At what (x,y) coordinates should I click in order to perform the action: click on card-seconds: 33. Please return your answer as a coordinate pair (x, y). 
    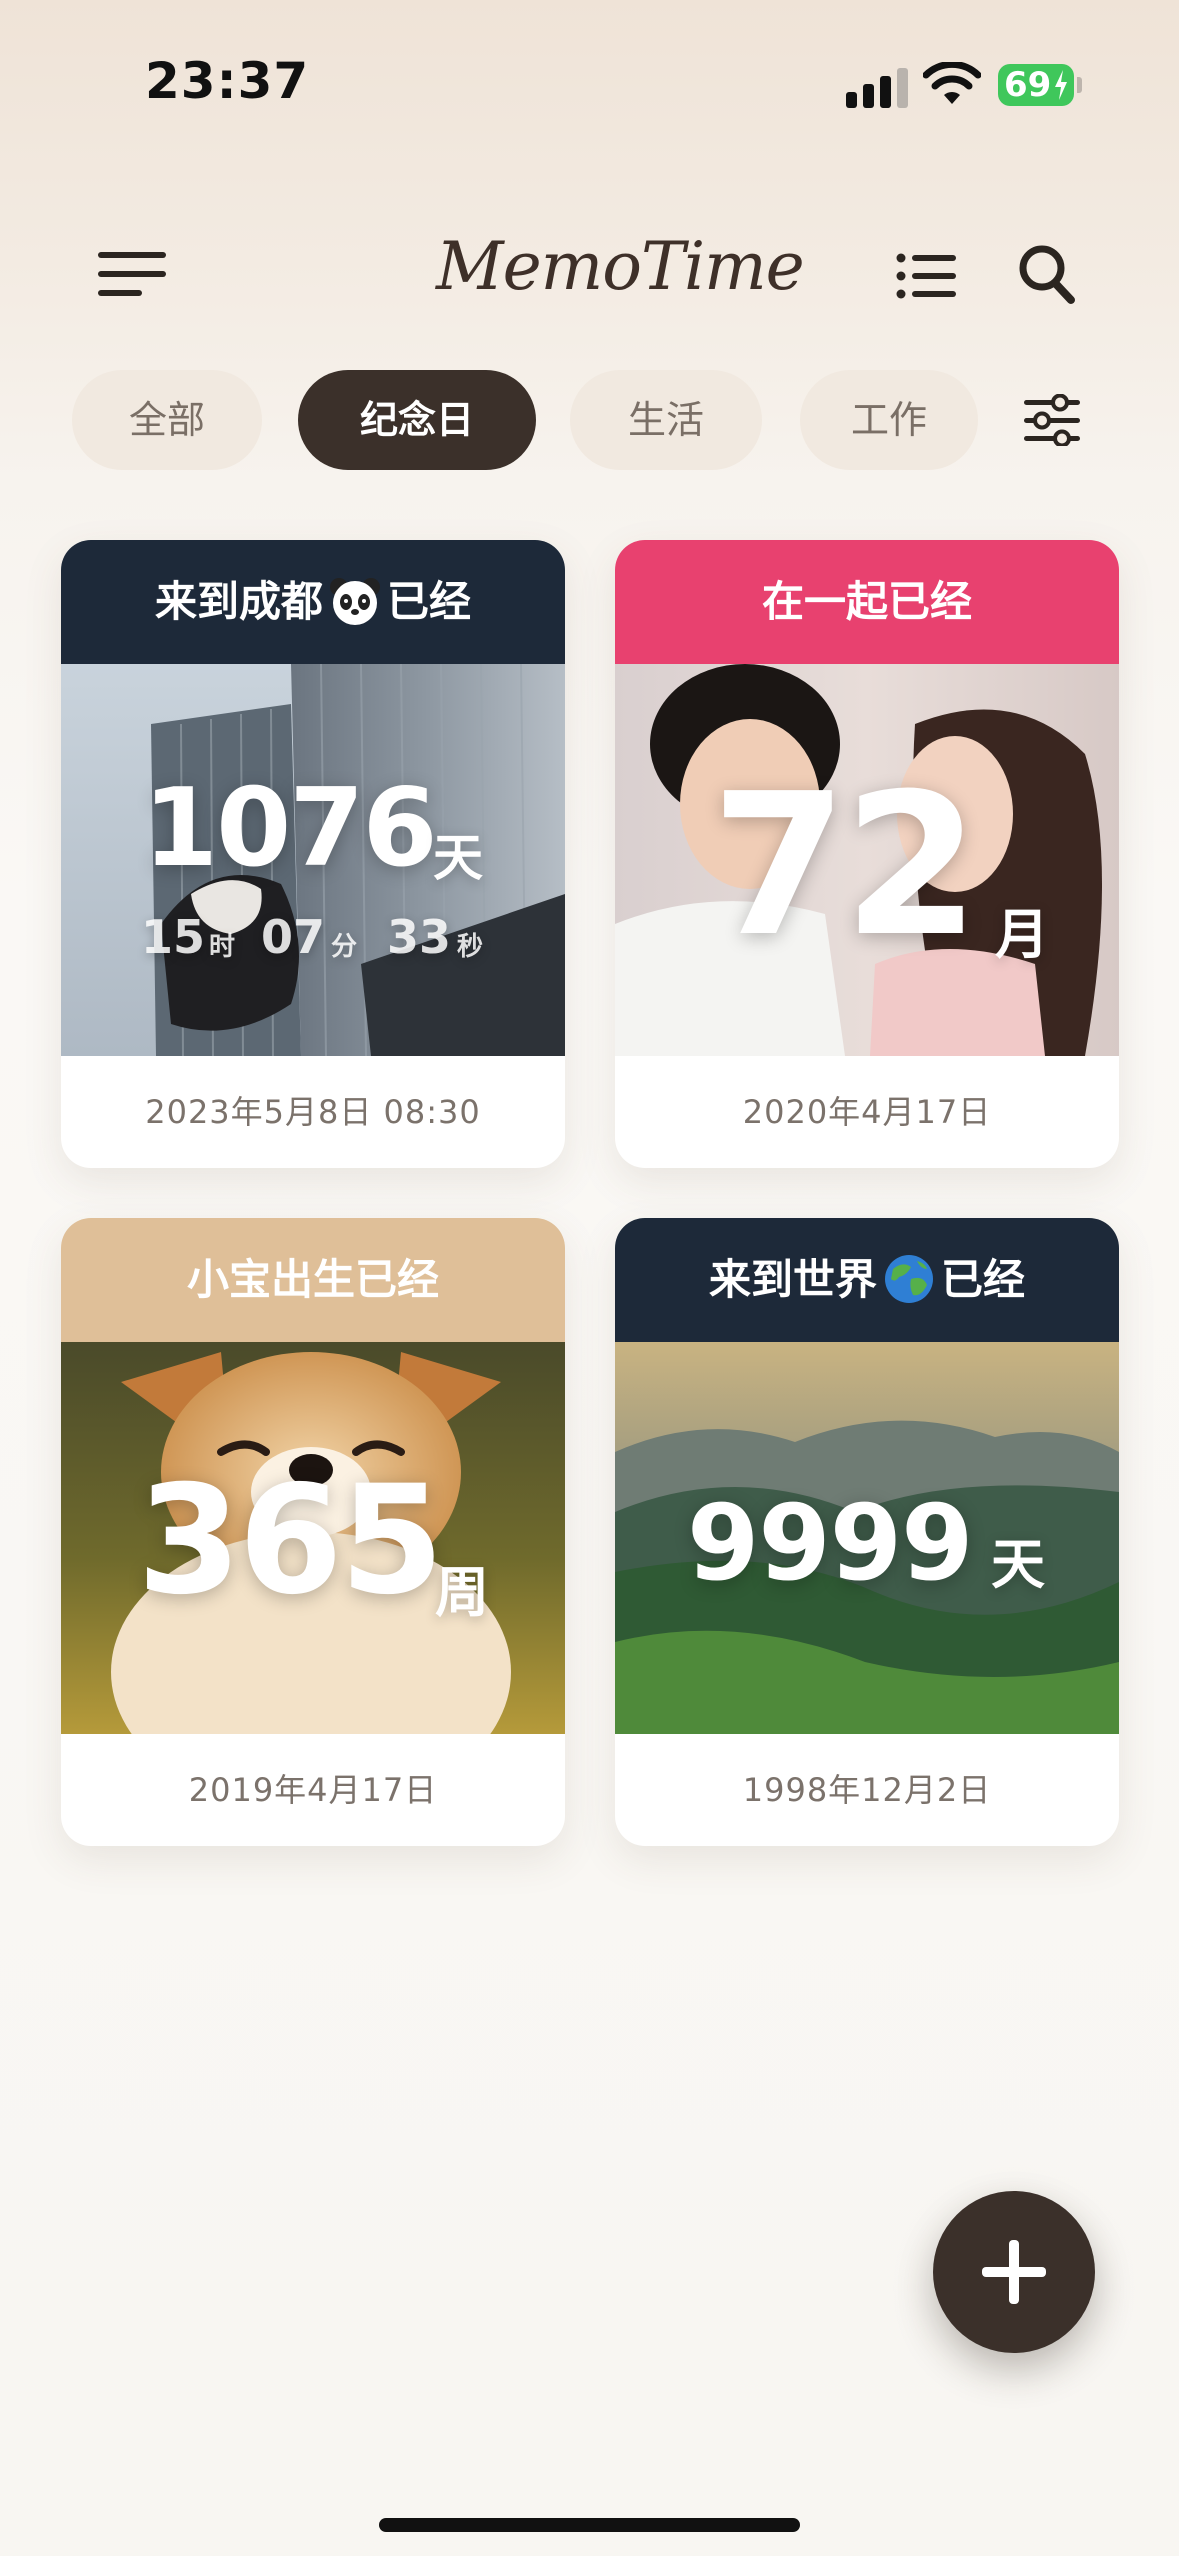
    Looking at the image, I should click on (419, 937).